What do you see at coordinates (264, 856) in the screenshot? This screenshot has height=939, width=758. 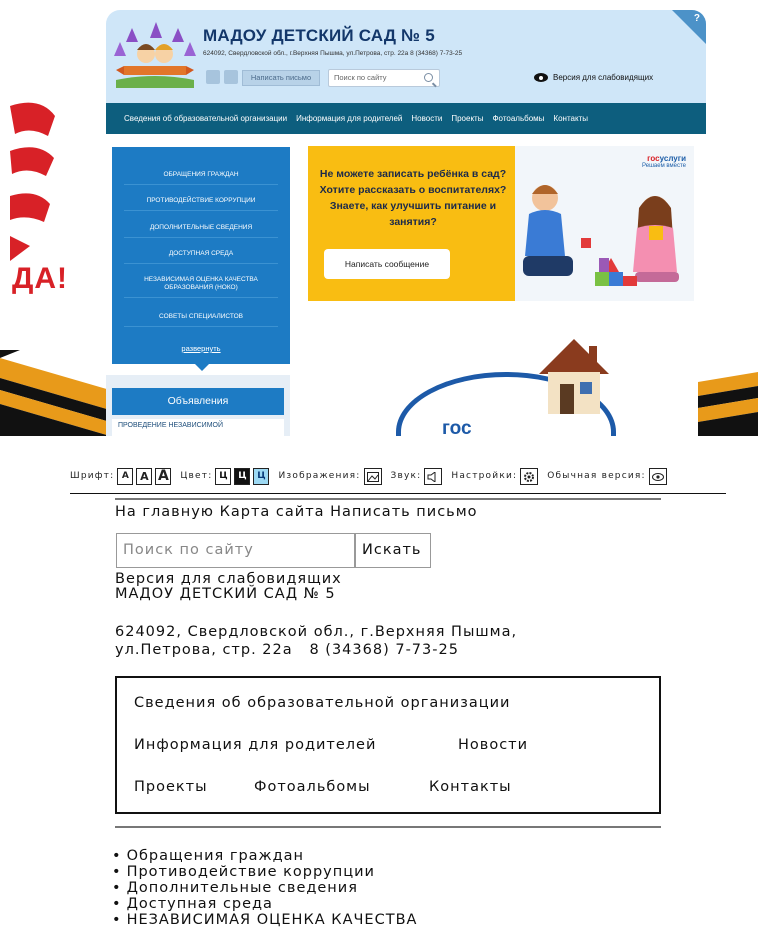 I see `list-item: Обращения граждан` at bounding box center [264, 856].